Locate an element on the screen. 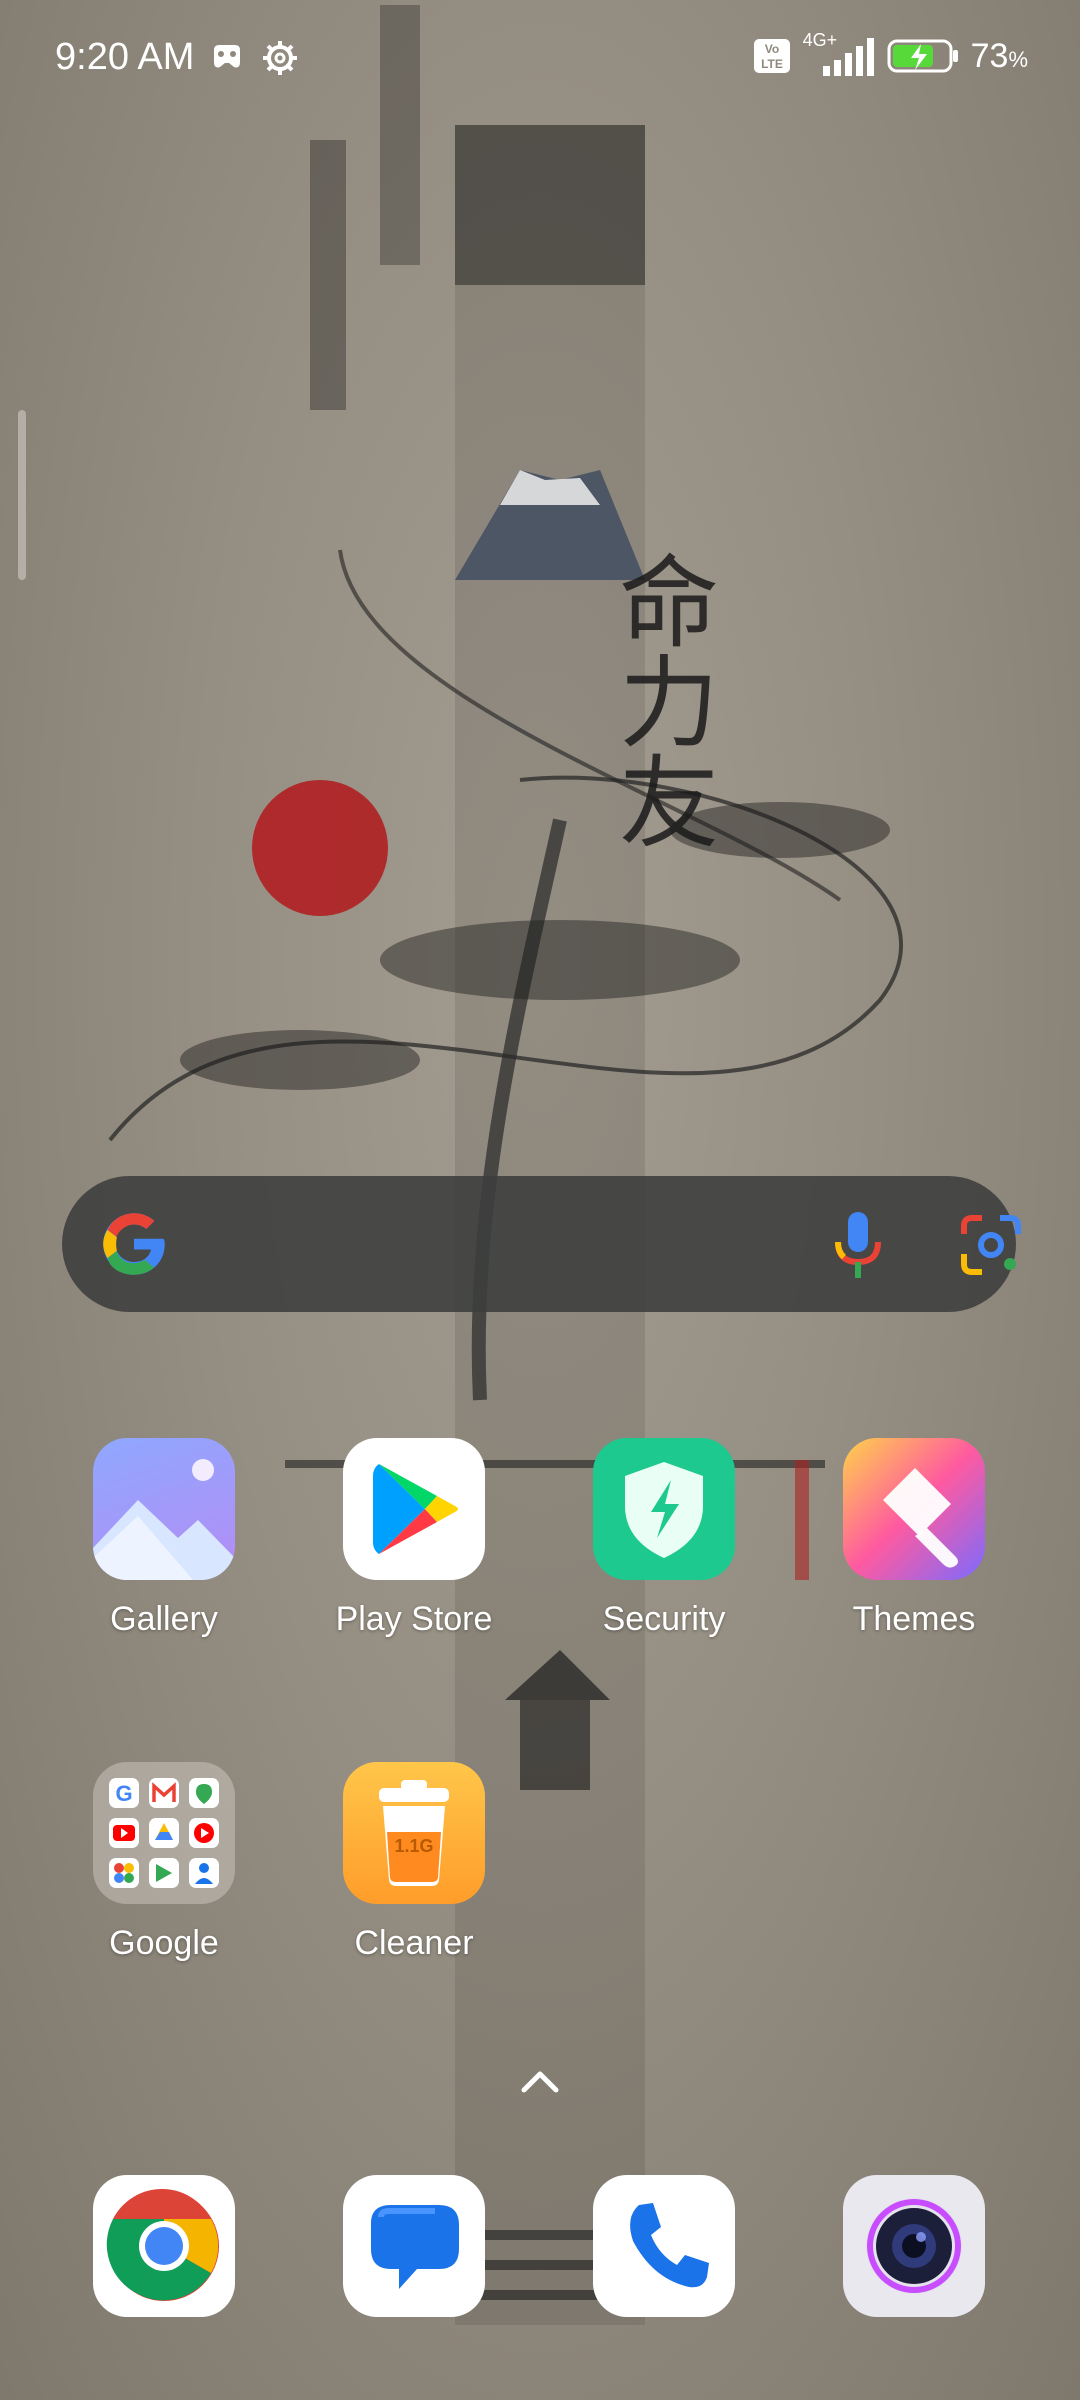 The image size is (1080, 2400). dock-camera is located at coordinates (914, 2246).